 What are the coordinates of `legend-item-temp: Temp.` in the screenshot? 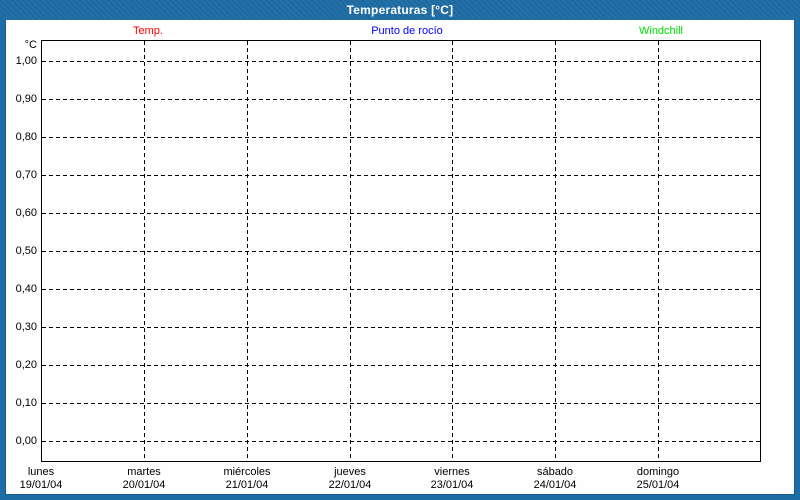 It's located at (148, 31).